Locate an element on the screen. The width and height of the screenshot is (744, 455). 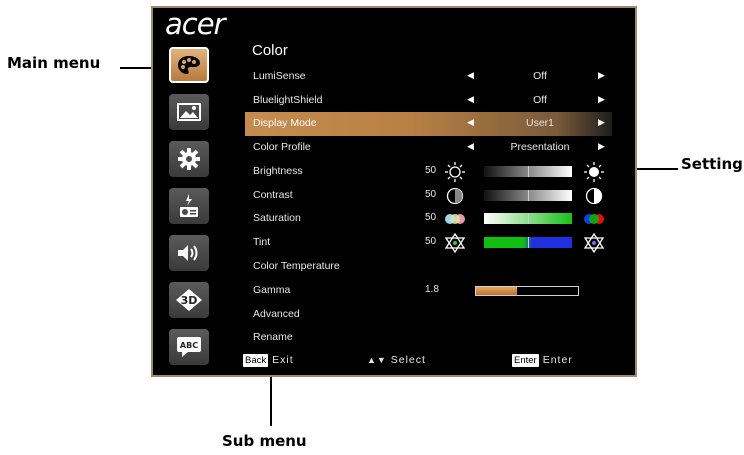
row-color-temperature: Color Temperature is located at coordinates (428, 267).